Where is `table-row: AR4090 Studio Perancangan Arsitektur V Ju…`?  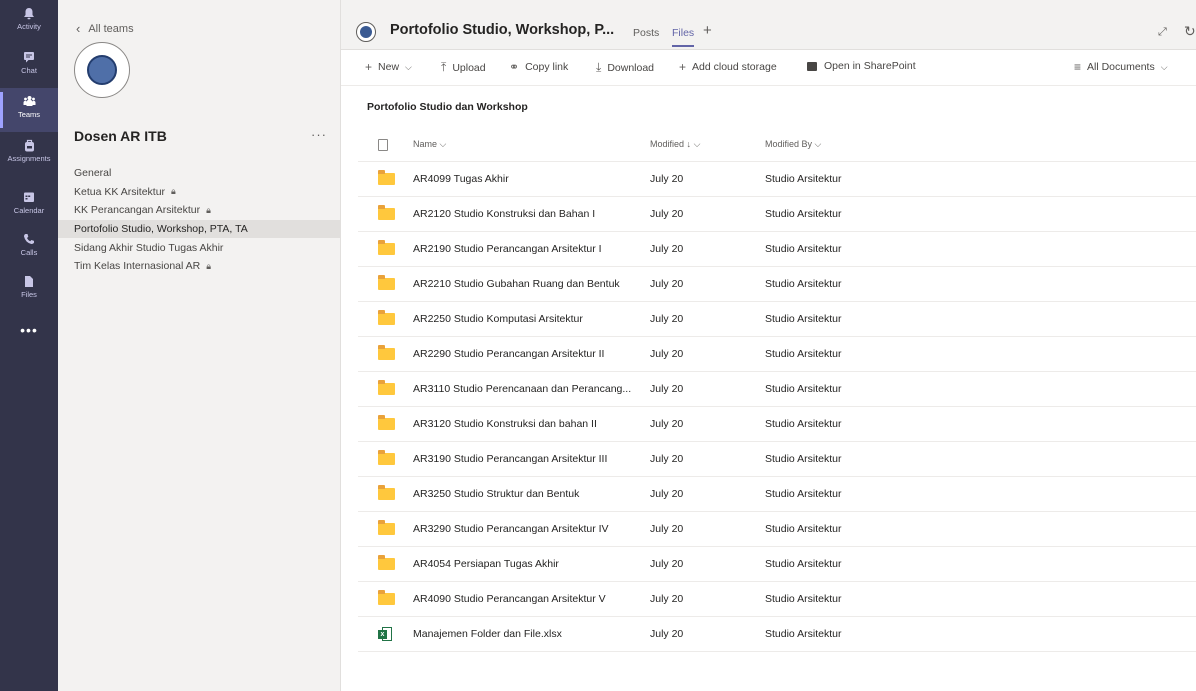
table-row: AR4090 Studio Perancangan Arsitektur V Ju… is located at coordinates (777, 599).